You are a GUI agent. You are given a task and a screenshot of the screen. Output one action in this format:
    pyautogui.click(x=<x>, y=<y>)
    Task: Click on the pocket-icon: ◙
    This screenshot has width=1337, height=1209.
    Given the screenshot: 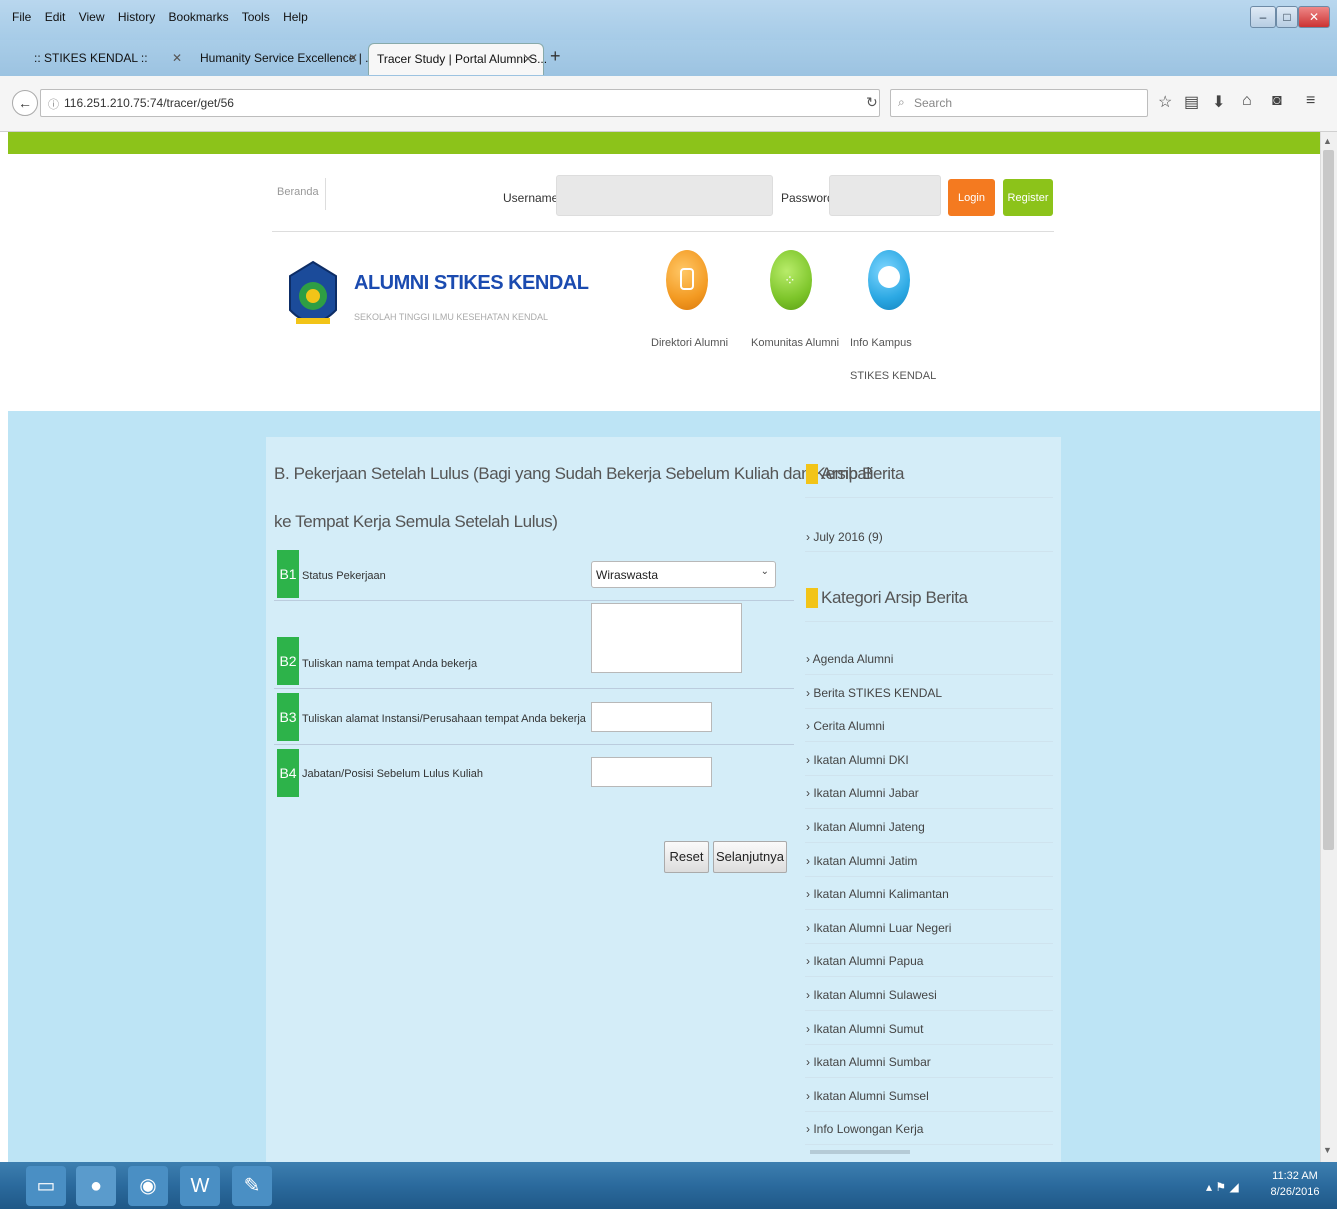 What is the action you would take?
    pyautogui.click(x=1277, y=101)
    